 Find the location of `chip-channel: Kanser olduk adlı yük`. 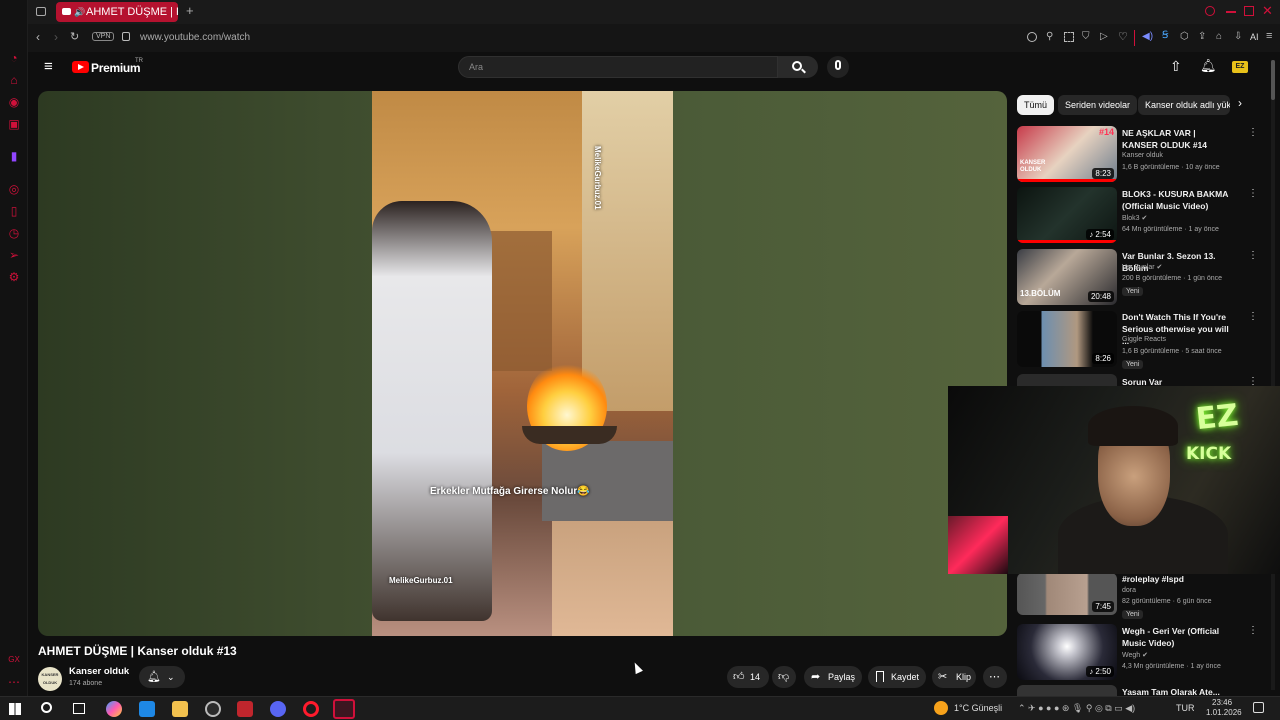

chip-channel: Kanser olduk adlı yük is located at coordinates (1184, 105).